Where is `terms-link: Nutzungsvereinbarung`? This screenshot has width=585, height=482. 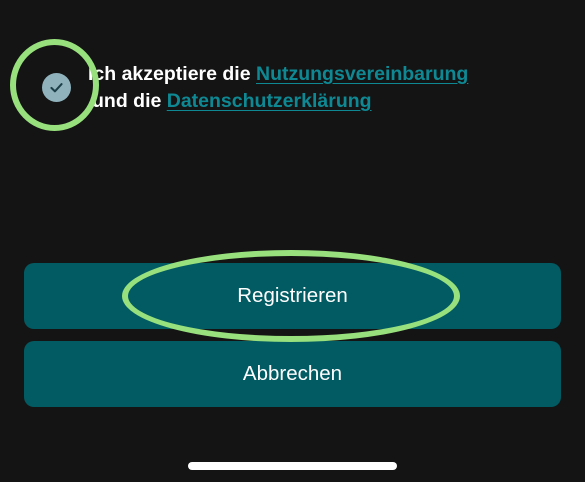
terms-link: Nutzungsvereinbarung is located at coordinates (362, 74).